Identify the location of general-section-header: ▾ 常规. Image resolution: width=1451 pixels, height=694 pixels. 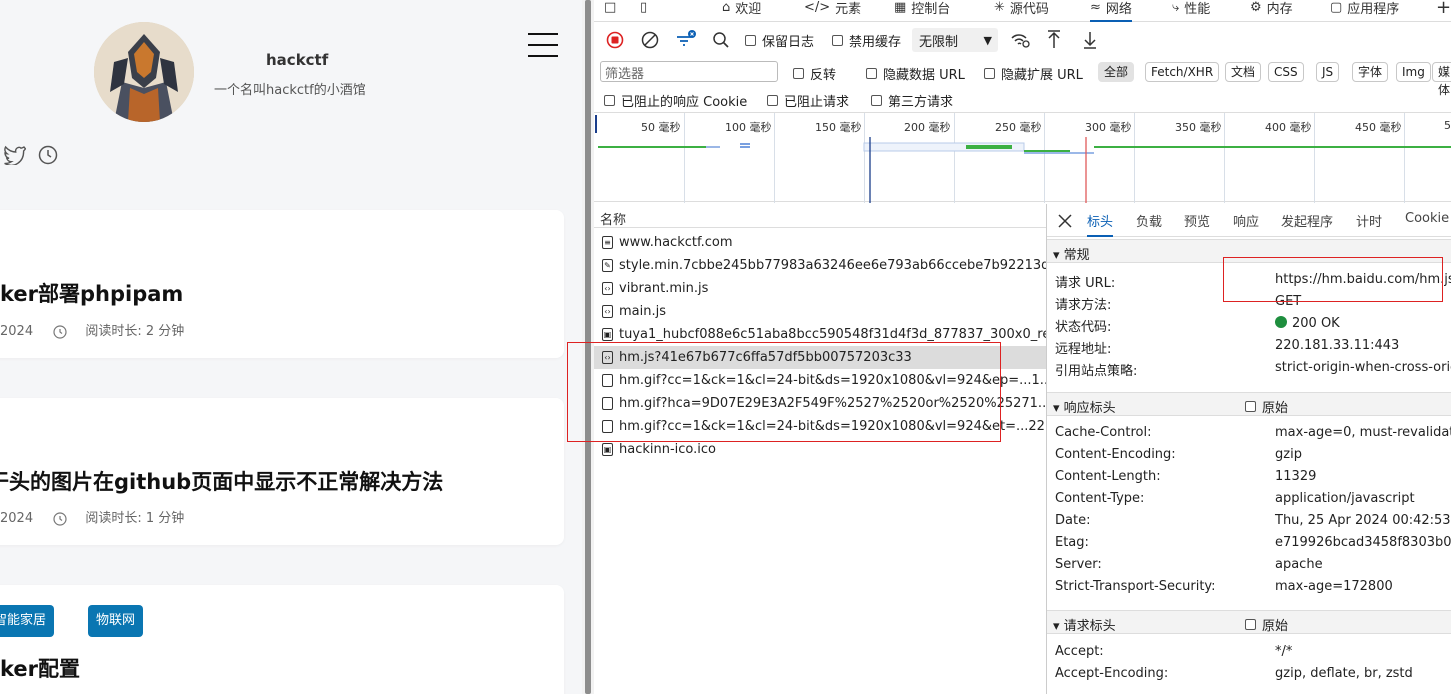
(1249, 251).